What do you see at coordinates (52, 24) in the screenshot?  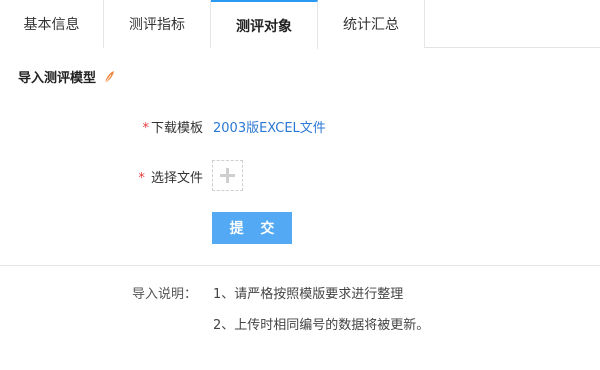 I see `tab-basic-info: 基本信息` at bounding box center [52, 24].